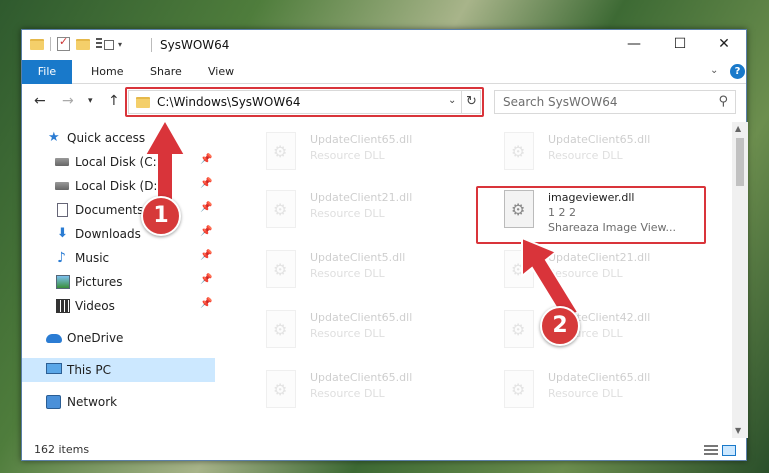  Describe the element at coordinates (37, 44) in the screenshot. I see `folder-icon` at that location.